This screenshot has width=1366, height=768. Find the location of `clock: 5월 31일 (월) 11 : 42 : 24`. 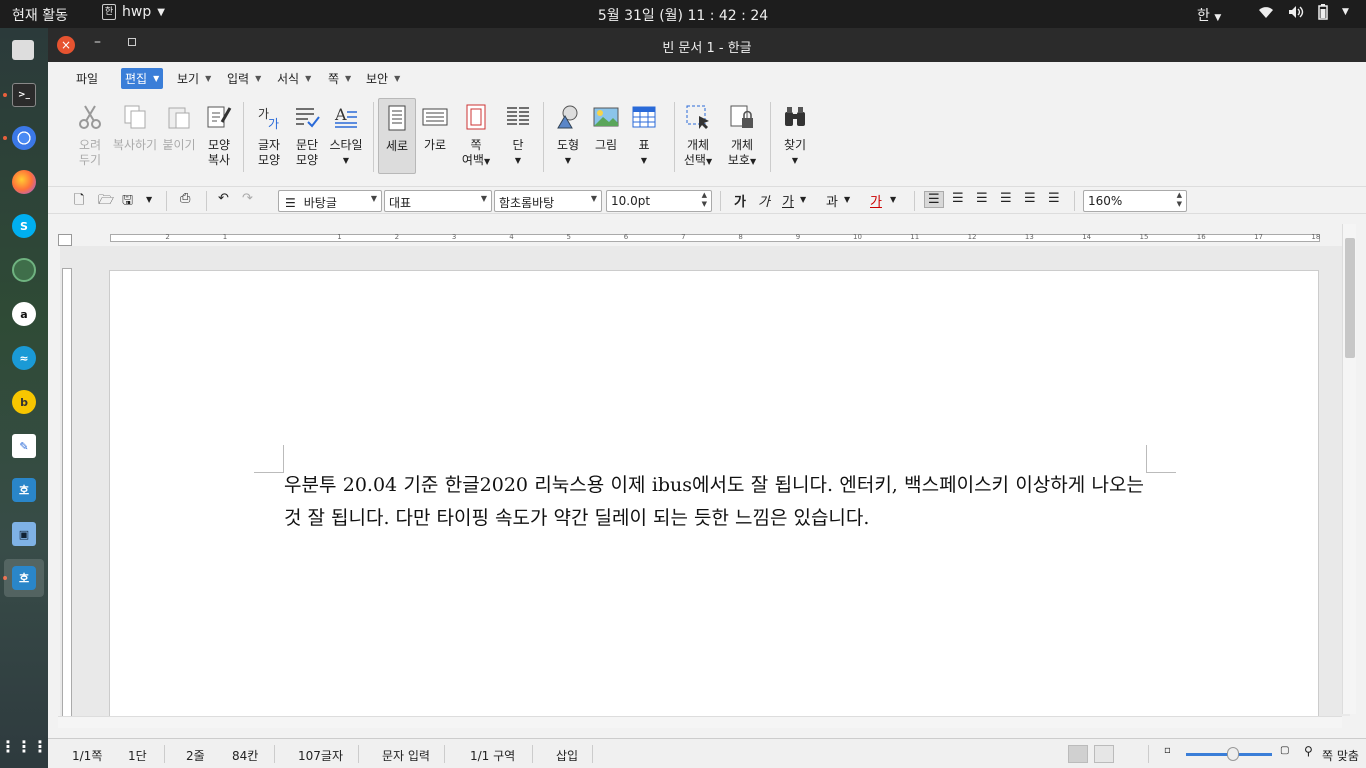

clock: 5월 31일 (월) 11 : 42 : 24 is located at coordinates (683, 15).